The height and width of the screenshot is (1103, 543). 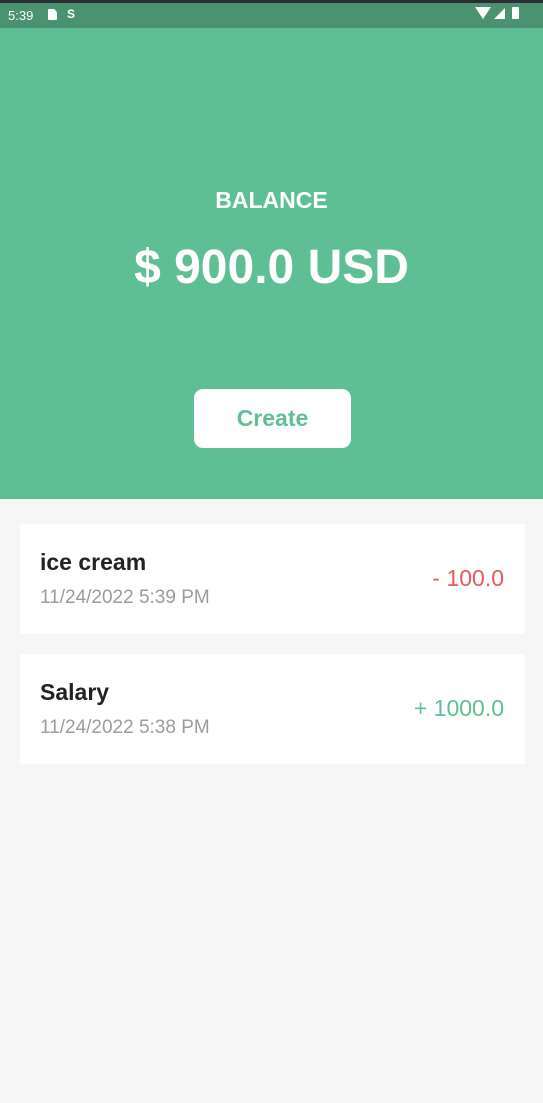 I want to click on s-icon: S, so click(x=71, y=14).